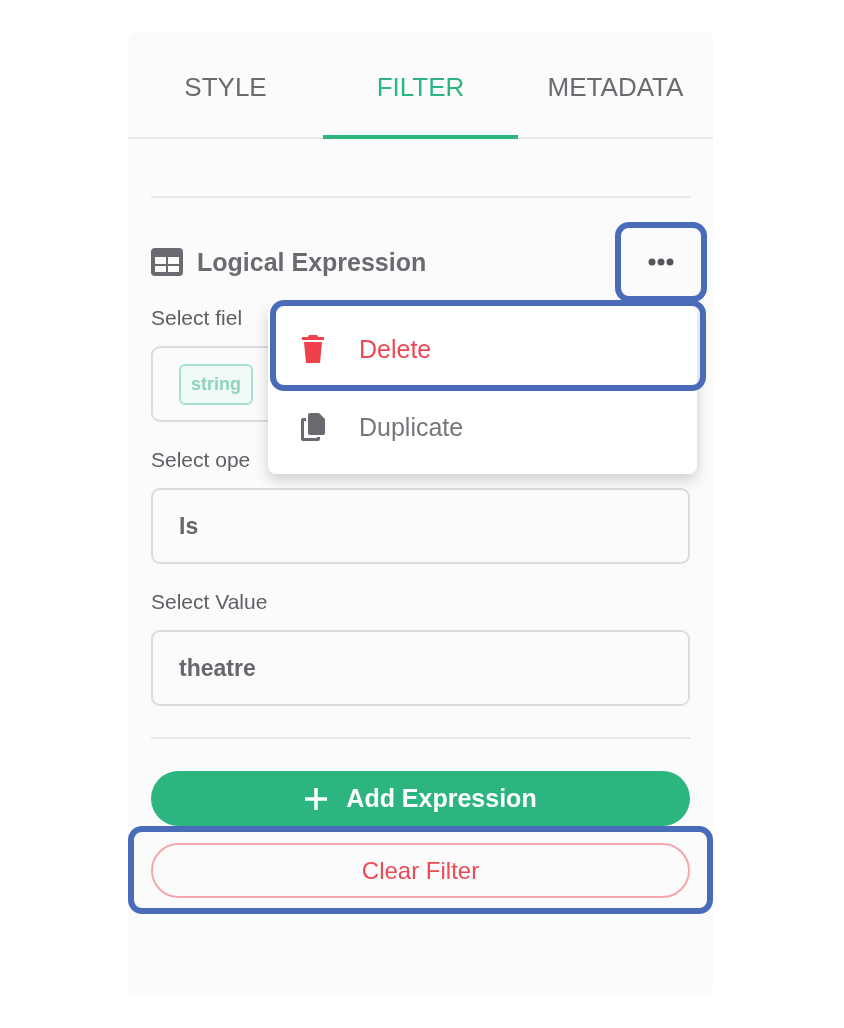  I want to click on clear-filter-button: Clear Filter, so click(420, 870).